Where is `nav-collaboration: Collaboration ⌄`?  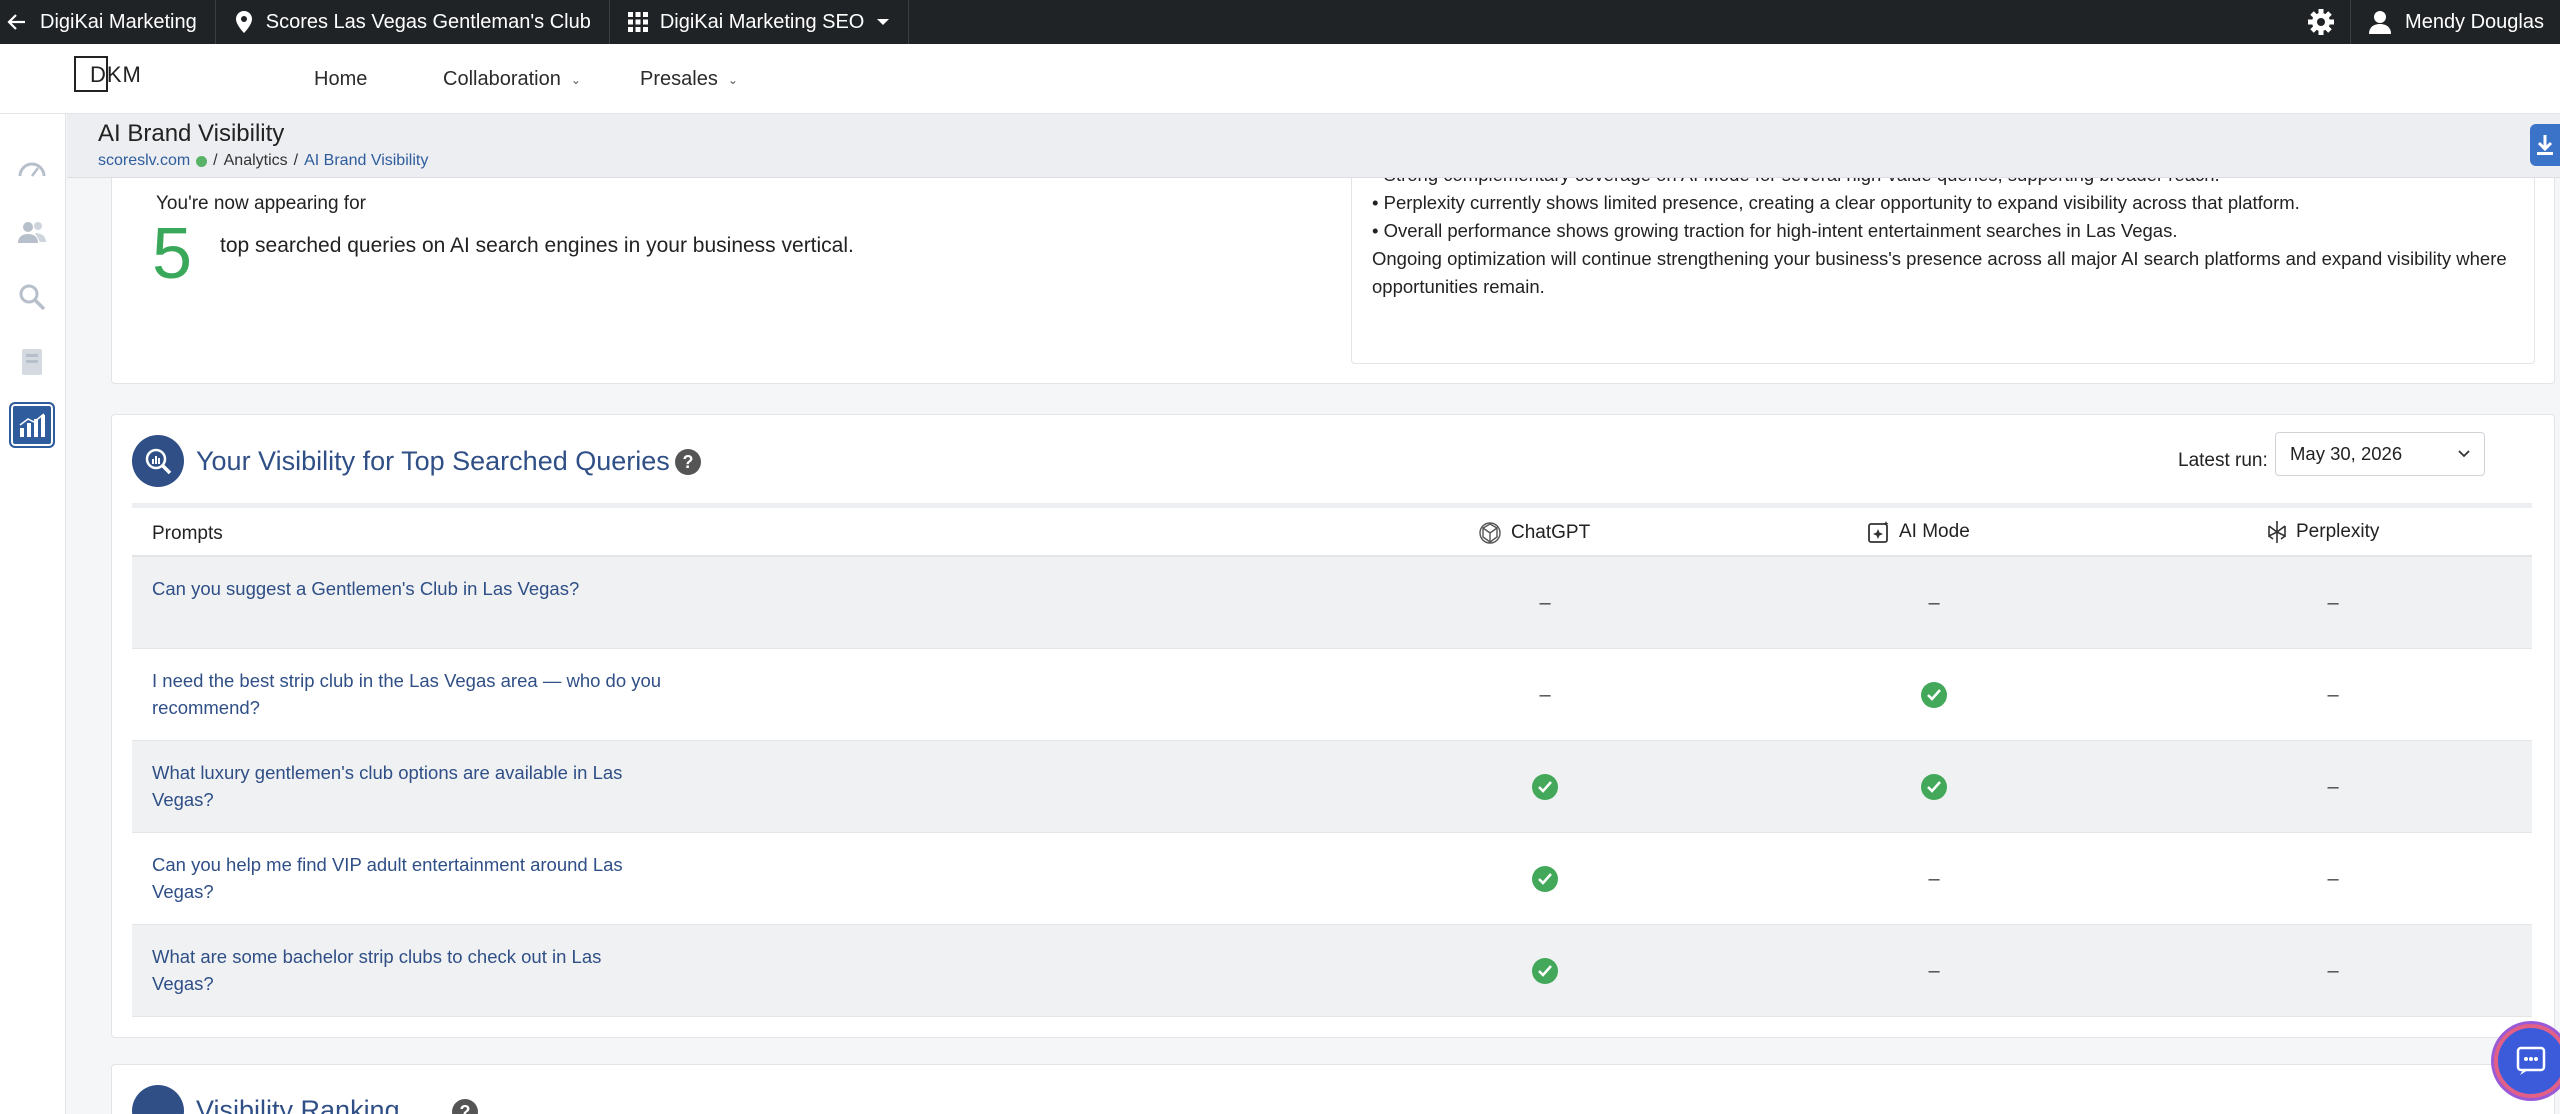
nav-collaboration: Collaboration ⌄ is located at coordinates (512, 79).